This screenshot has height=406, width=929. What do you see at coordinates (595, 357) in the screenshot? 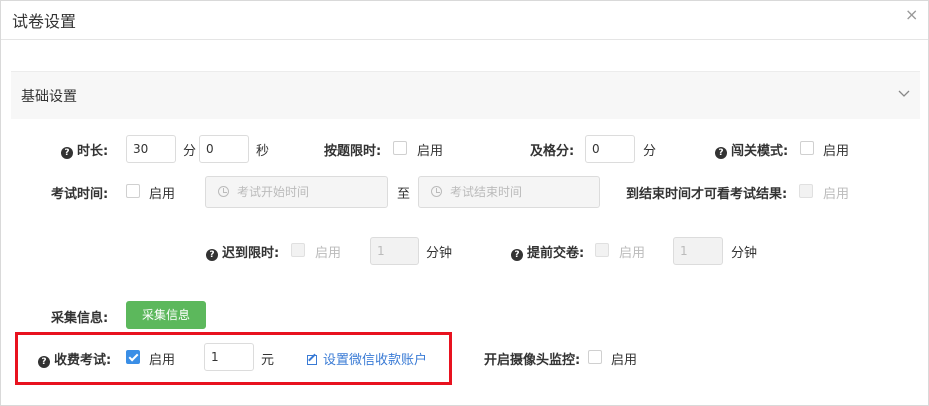
I see `camera-monitor-checkbox` at bounding box center [595, 357].